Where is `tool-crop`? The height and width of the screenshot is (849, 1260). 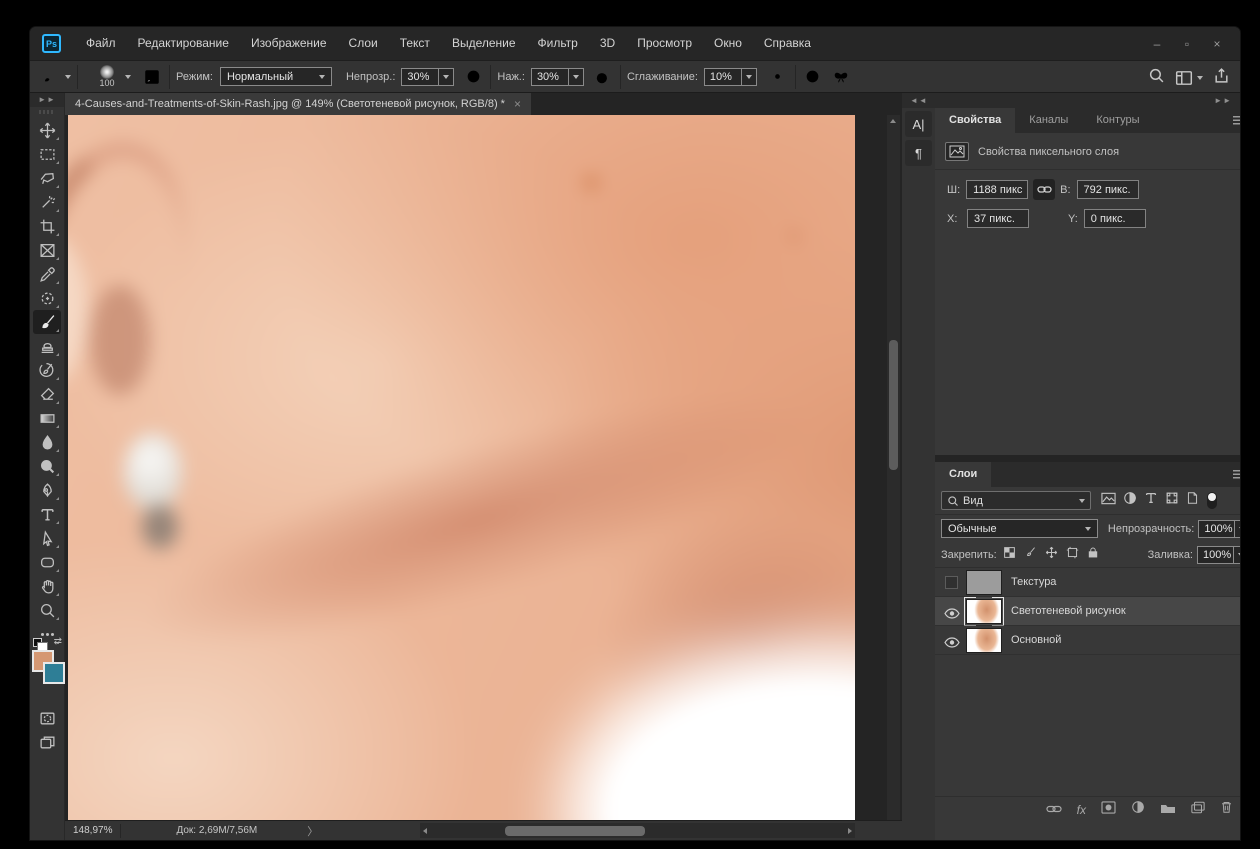 tool-crop is located at coordinates (47, 226).